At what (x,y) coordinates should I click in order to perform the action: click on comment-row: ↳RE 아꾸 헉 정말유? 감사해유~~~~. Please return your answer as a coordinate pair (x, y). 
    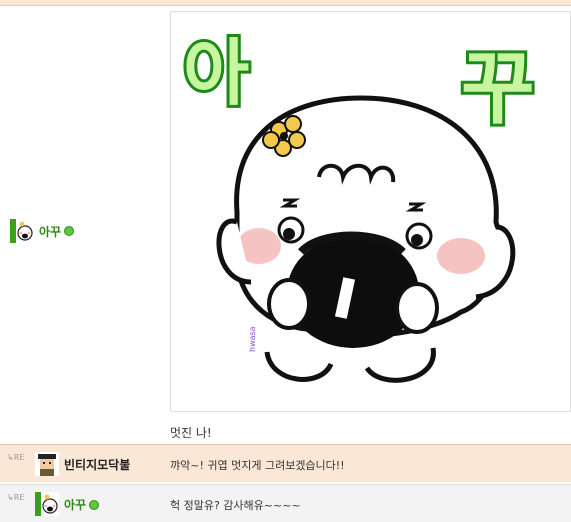
    Looking at the image, I should click on (285, 503).